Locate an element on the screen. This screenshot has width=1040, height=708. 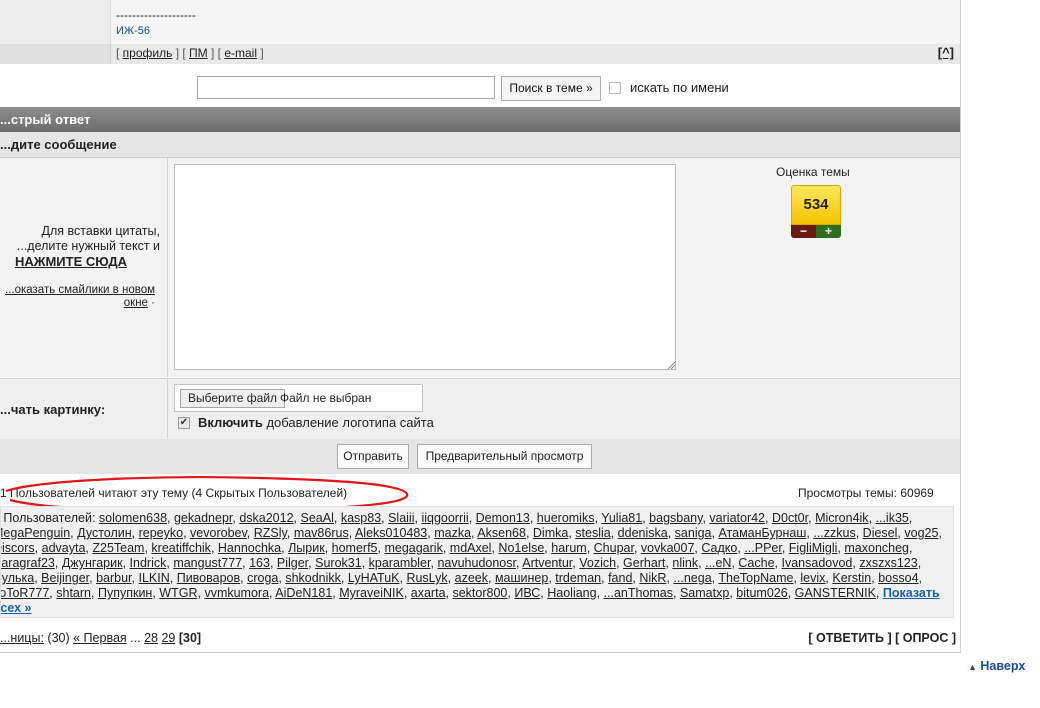
insert-quote-link: НАЖМИТЕ СЮДА is located at coordinates (63, 261).